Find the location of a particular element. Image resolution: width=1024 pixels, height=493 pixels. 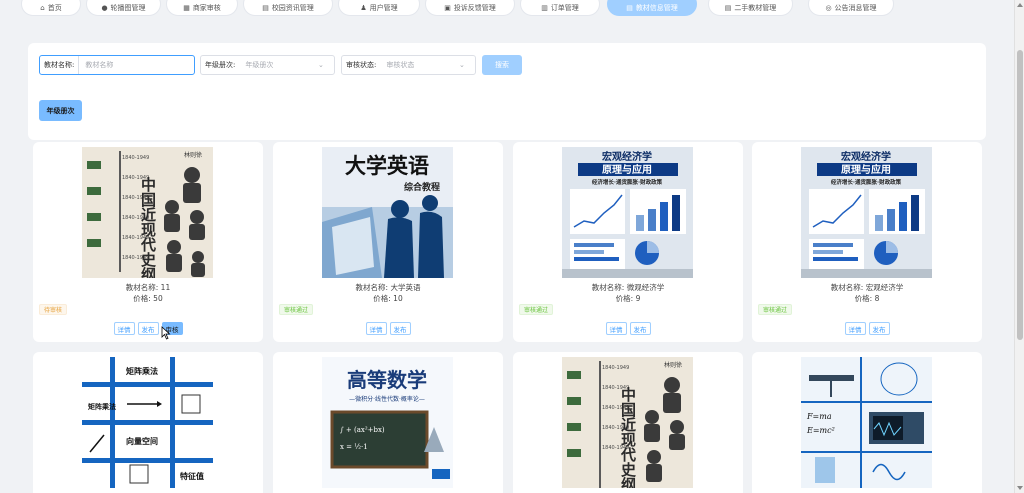

textbook-card: 大学英语 综合教程 教材名称: 大学英语 价格: 10 审核通过 详情 发布 is located at coordinates (388, 242).